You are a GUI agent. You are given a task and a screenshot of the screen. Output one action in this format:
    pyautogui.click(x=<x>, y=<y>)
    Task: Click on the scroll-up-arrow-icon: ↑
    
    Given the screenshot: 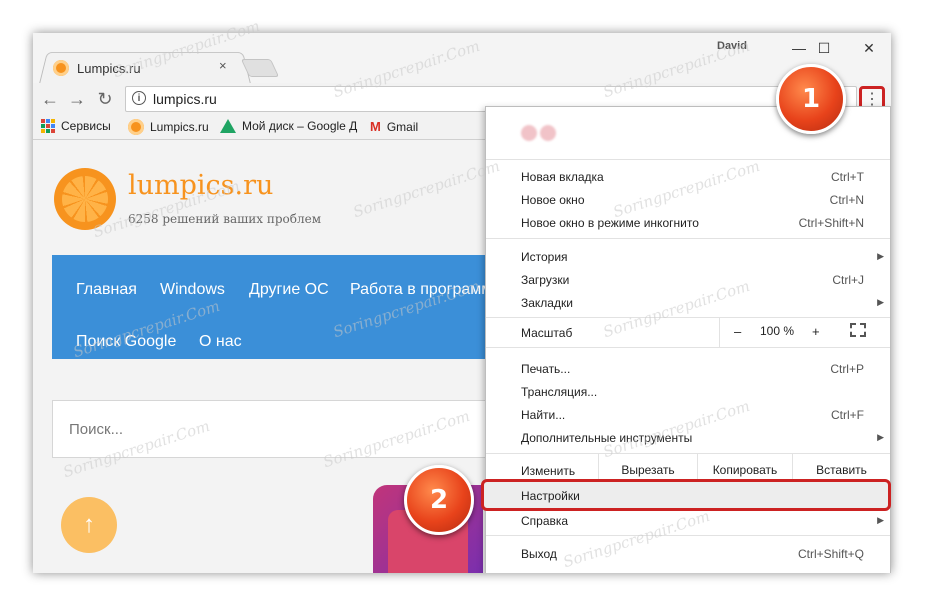 What is the action you would take?
    pyautogui.click(x=89, y=525)
    